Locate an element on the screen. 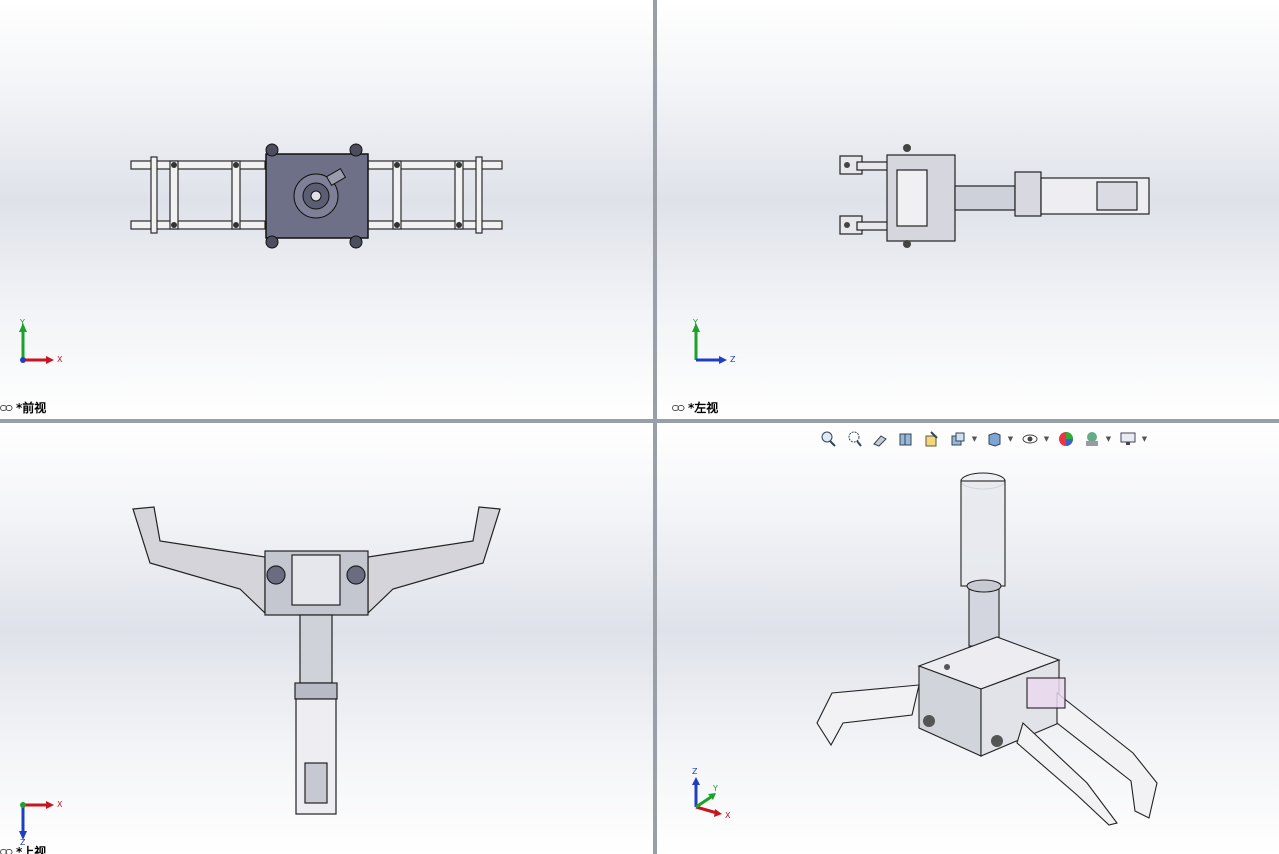 The height and width of the screenshot is (854, 1279). view-label: *上视 is located at coordinates (23, 848).